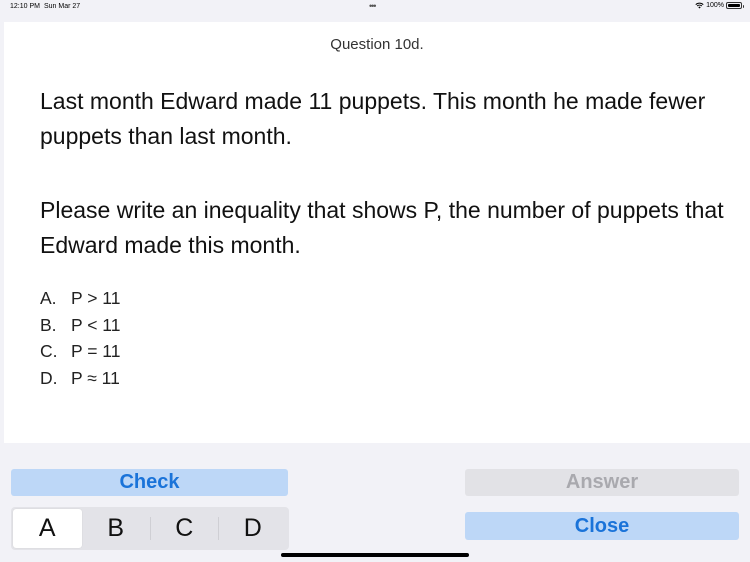 The width and height of the screenshot is (750, 562). What do you see at coordinates (377, 44) in the screenshot?
I see `question-title: Question 10d.` at bounding box center [377, 44].